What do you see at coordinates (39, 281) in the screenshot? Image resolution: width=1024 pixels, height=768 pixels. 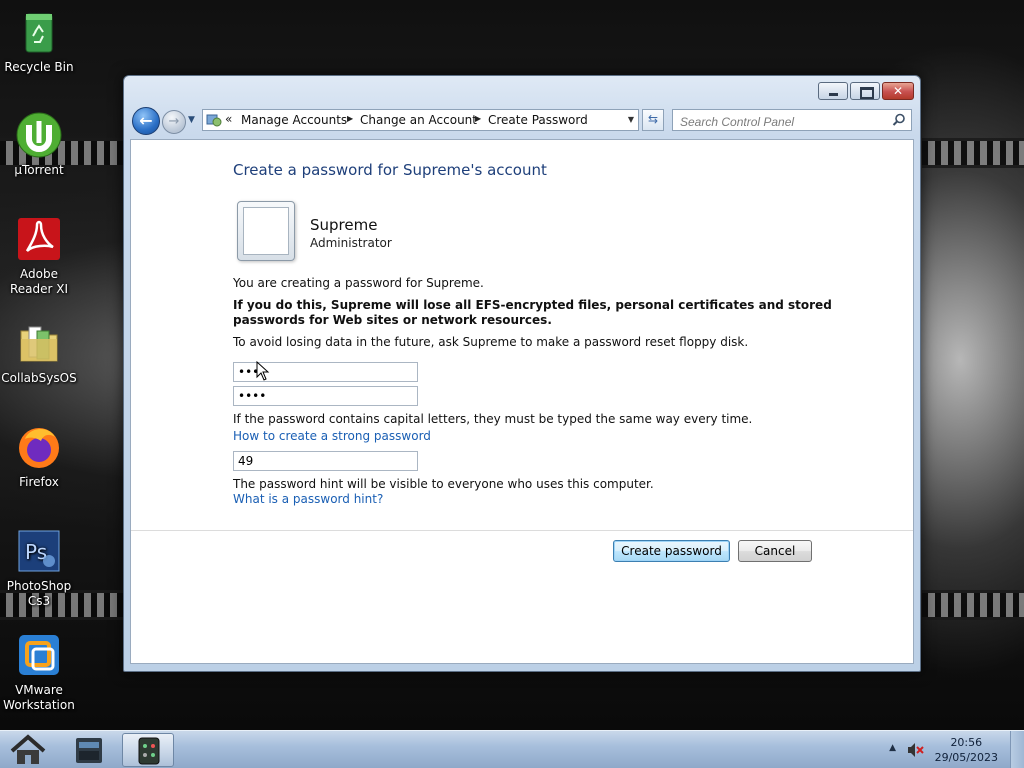 I see `desktop-icon-label: Adobe Reader XI` at bounding box center [39, 281].